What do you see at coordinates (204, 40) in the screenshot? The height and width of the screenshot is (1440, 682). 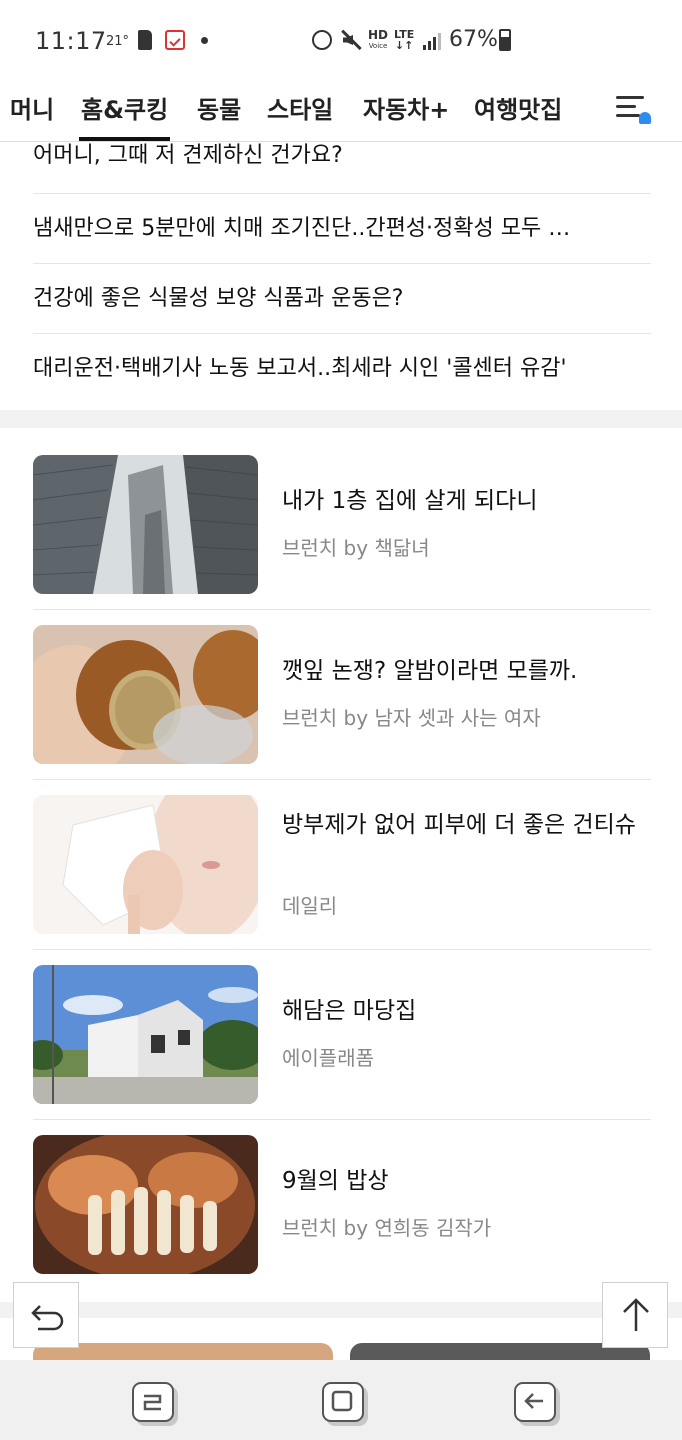 I see `notification-dot-icon` at bounding box center [204, 40].